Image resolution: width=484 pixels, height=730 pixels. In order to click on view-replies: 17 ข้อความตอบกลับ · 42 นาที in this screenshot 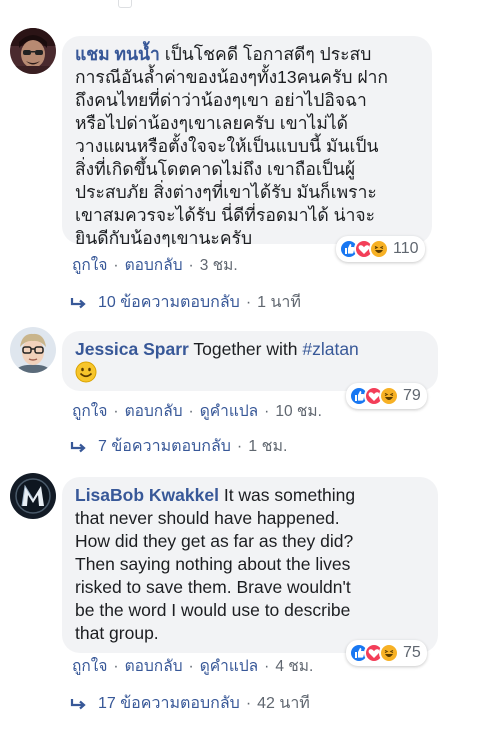, I will do `click(190, 703)`.